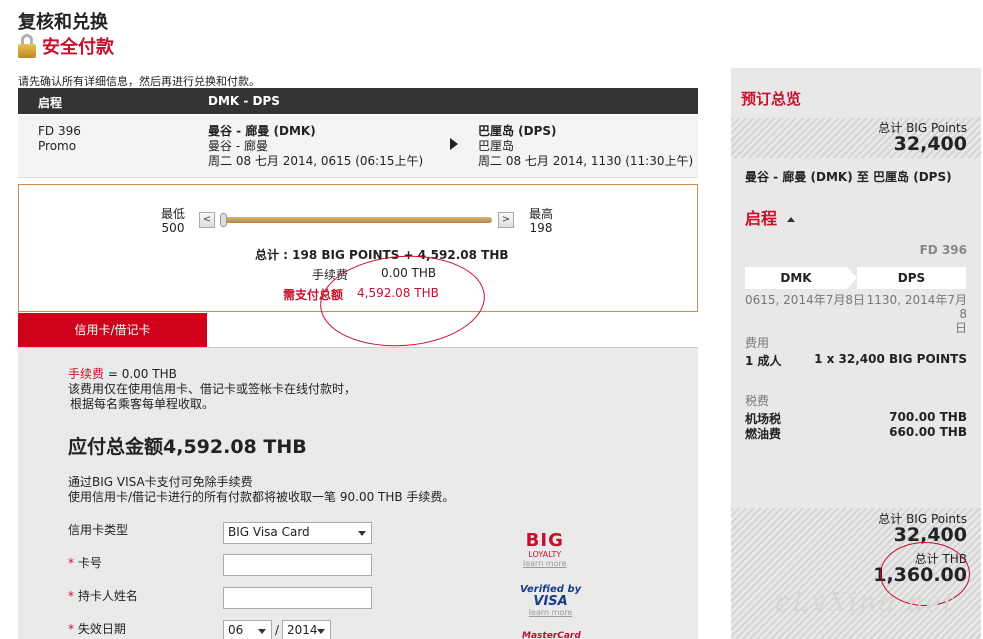  What do you see at coordinates (454, 144) in the screenshot?
I see `arrow-right-icon` at bounding box center [454, 144].